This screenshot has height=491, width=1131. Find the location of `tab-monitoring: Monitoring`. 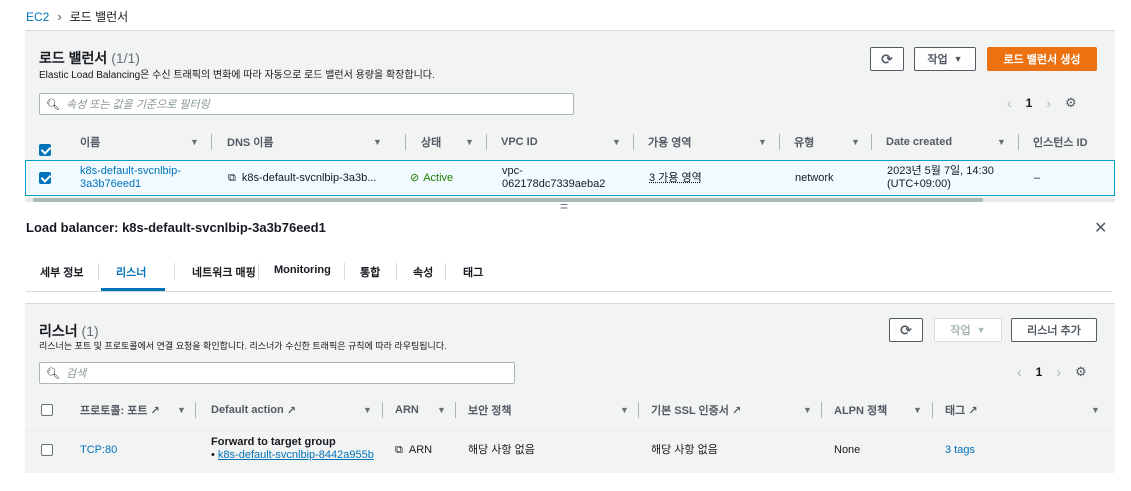

tab-monitoring: Monitoring is located at coordinates (302, 270).